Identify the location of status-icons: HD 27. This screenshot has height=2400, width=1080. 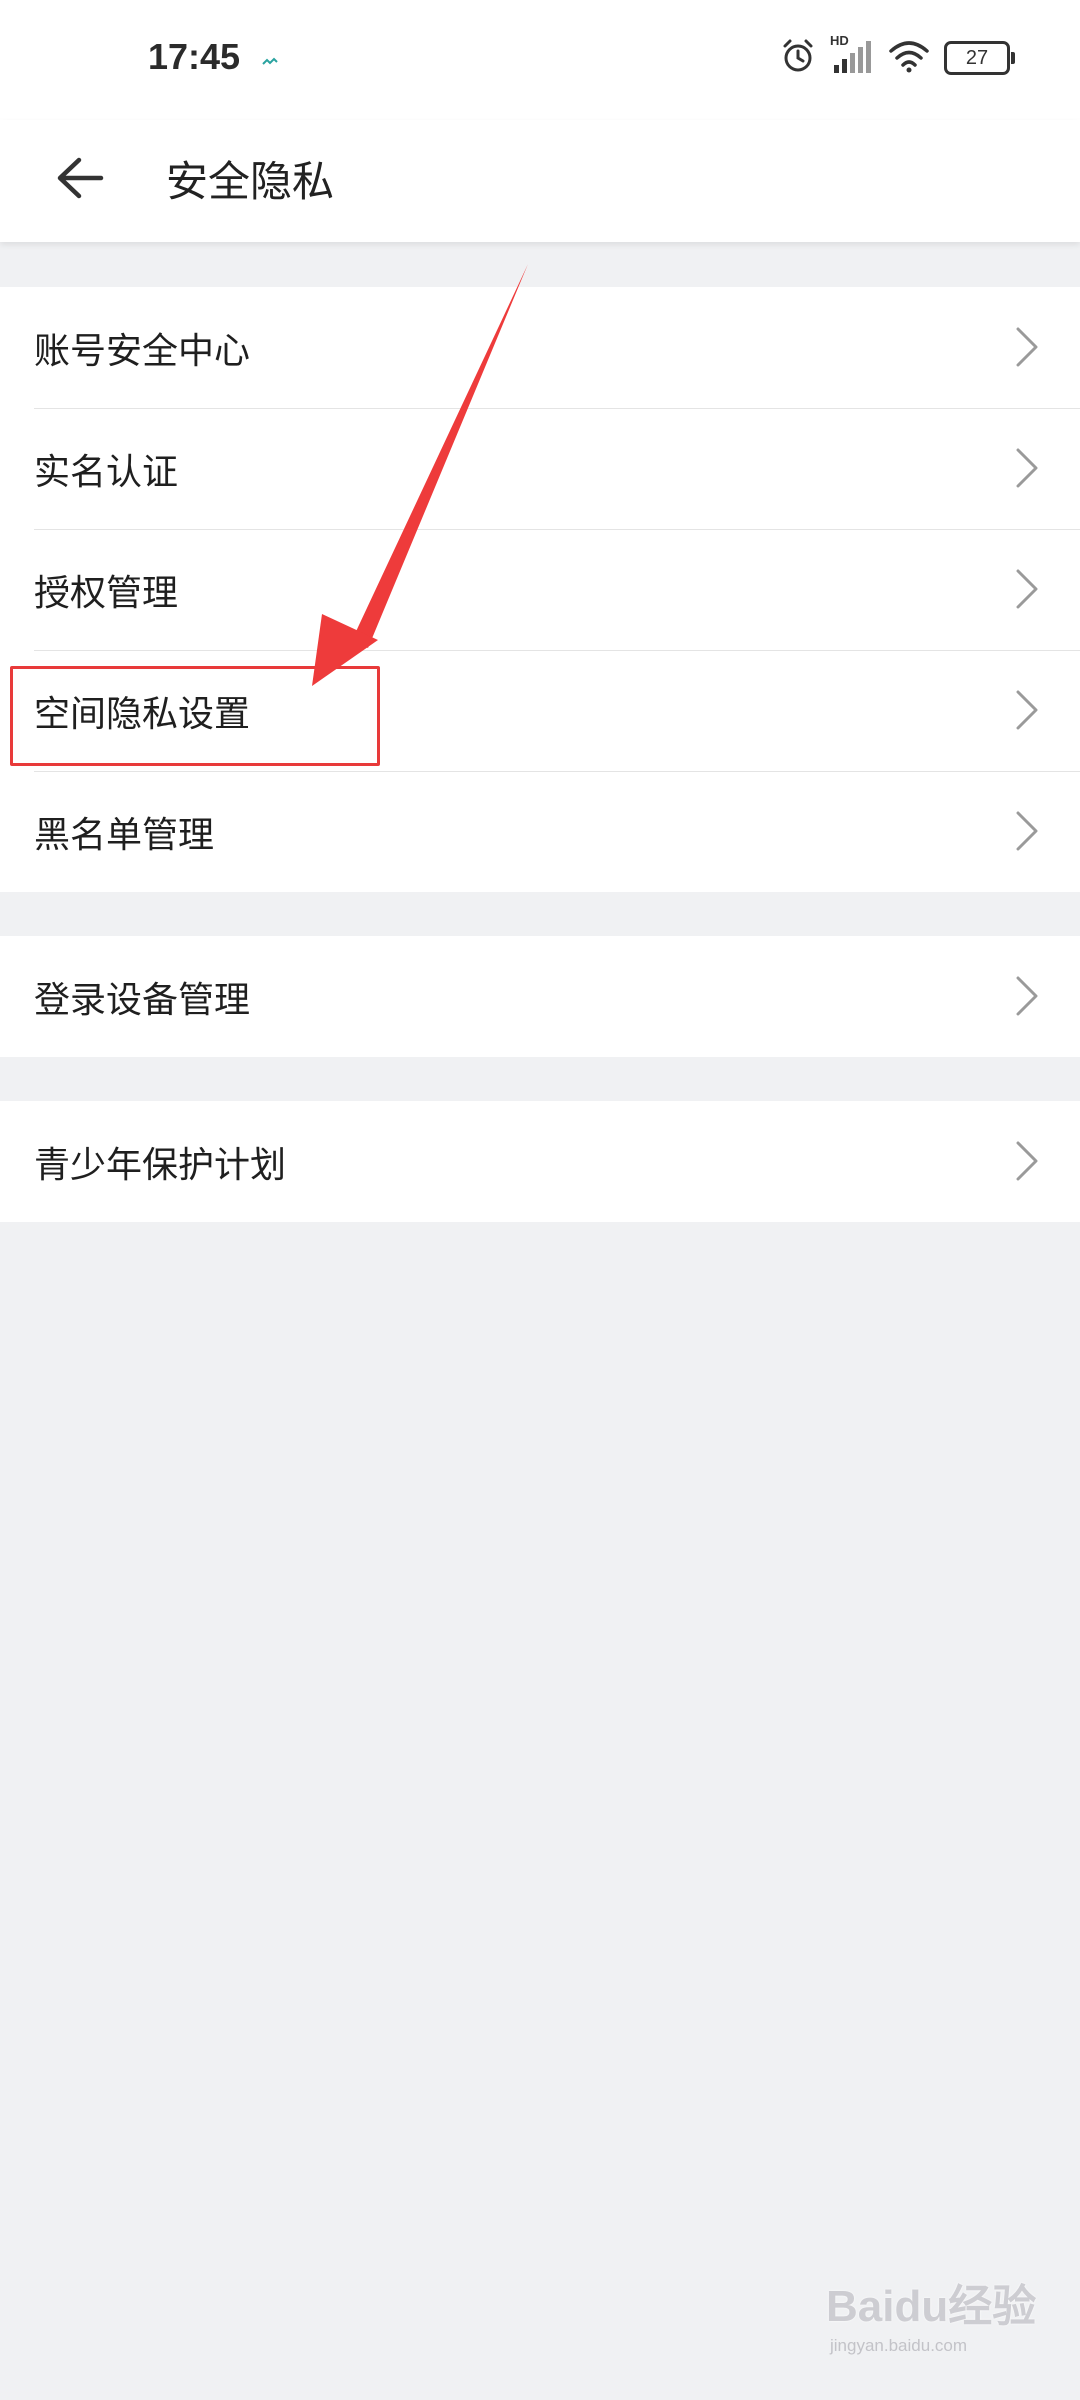
(897, 55).